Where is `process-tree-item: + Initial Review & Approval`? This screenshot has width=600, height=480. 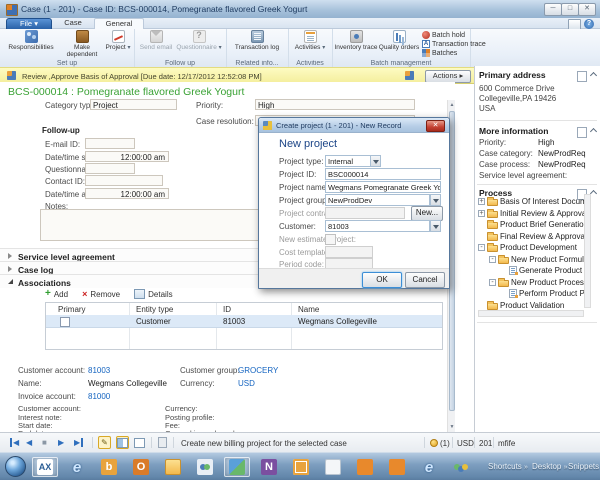 process-tree-item: + Initial Review & Approval is located at coordinates (532, 213).